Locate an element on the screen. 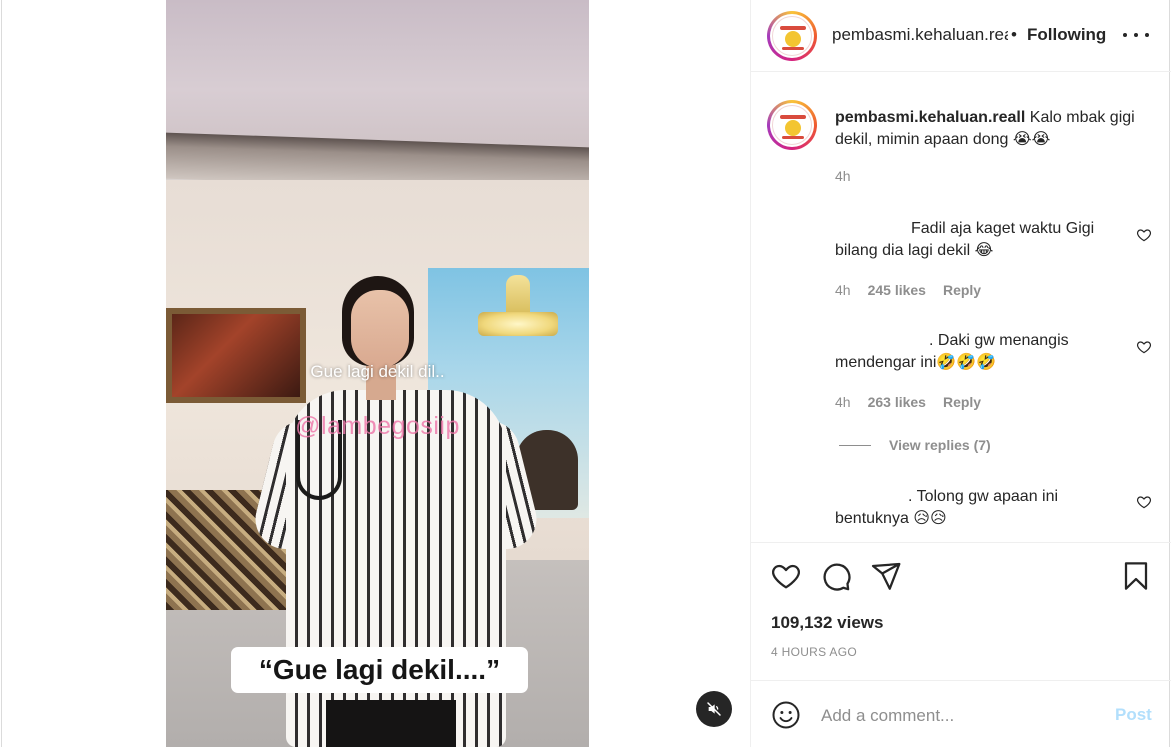 The height and width of the screenshot is (747, 1171). emoji-icon is located at coordinates (786, 715).